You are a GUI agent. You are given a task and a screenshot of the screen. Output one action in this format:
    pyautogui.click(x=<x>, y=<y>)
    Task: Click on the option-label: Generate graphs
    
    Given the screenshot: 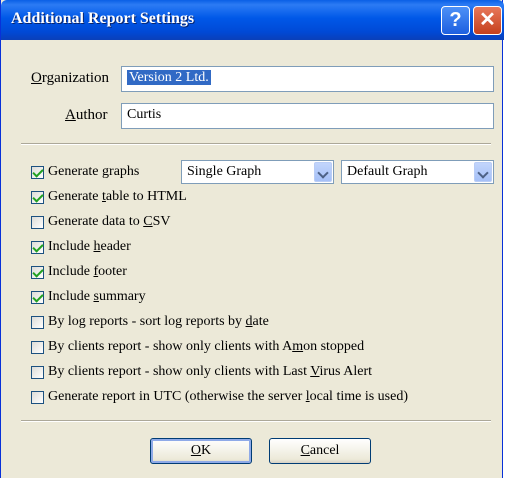 What is the action you would take?
    pyautogui.click(x=94, y=171)
    